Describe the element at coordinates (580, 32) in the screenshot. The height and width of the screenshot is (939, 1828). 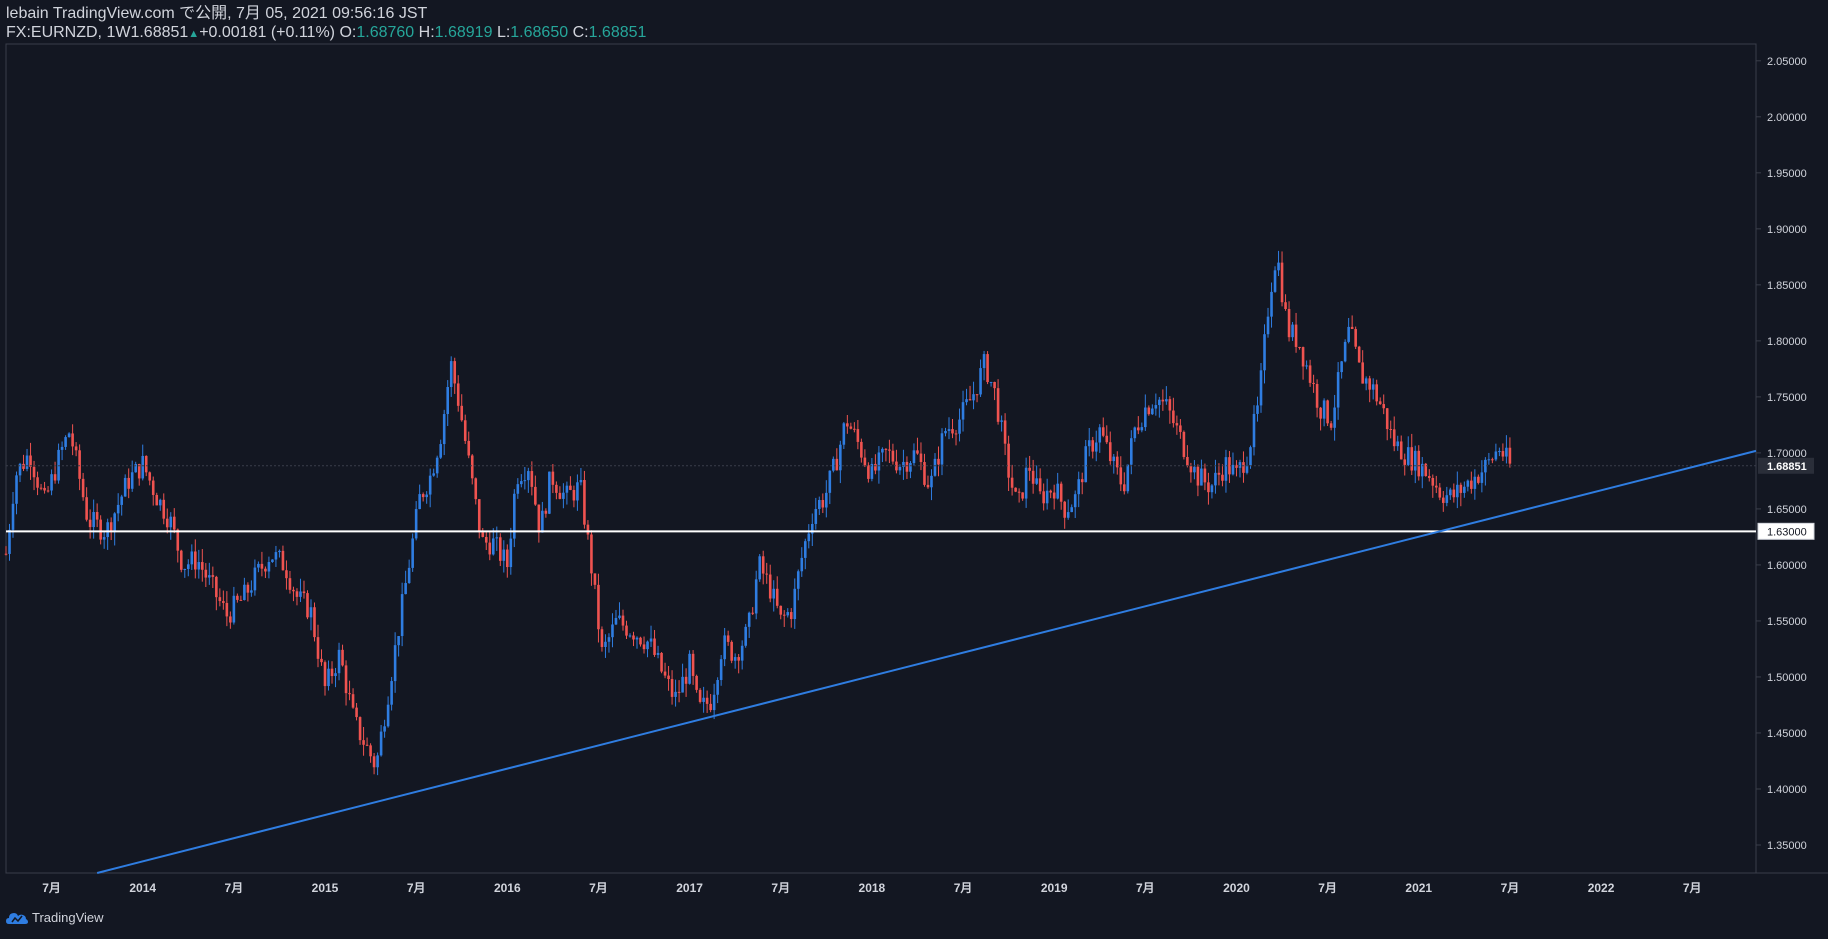
I see `close-label: C:` at that location.